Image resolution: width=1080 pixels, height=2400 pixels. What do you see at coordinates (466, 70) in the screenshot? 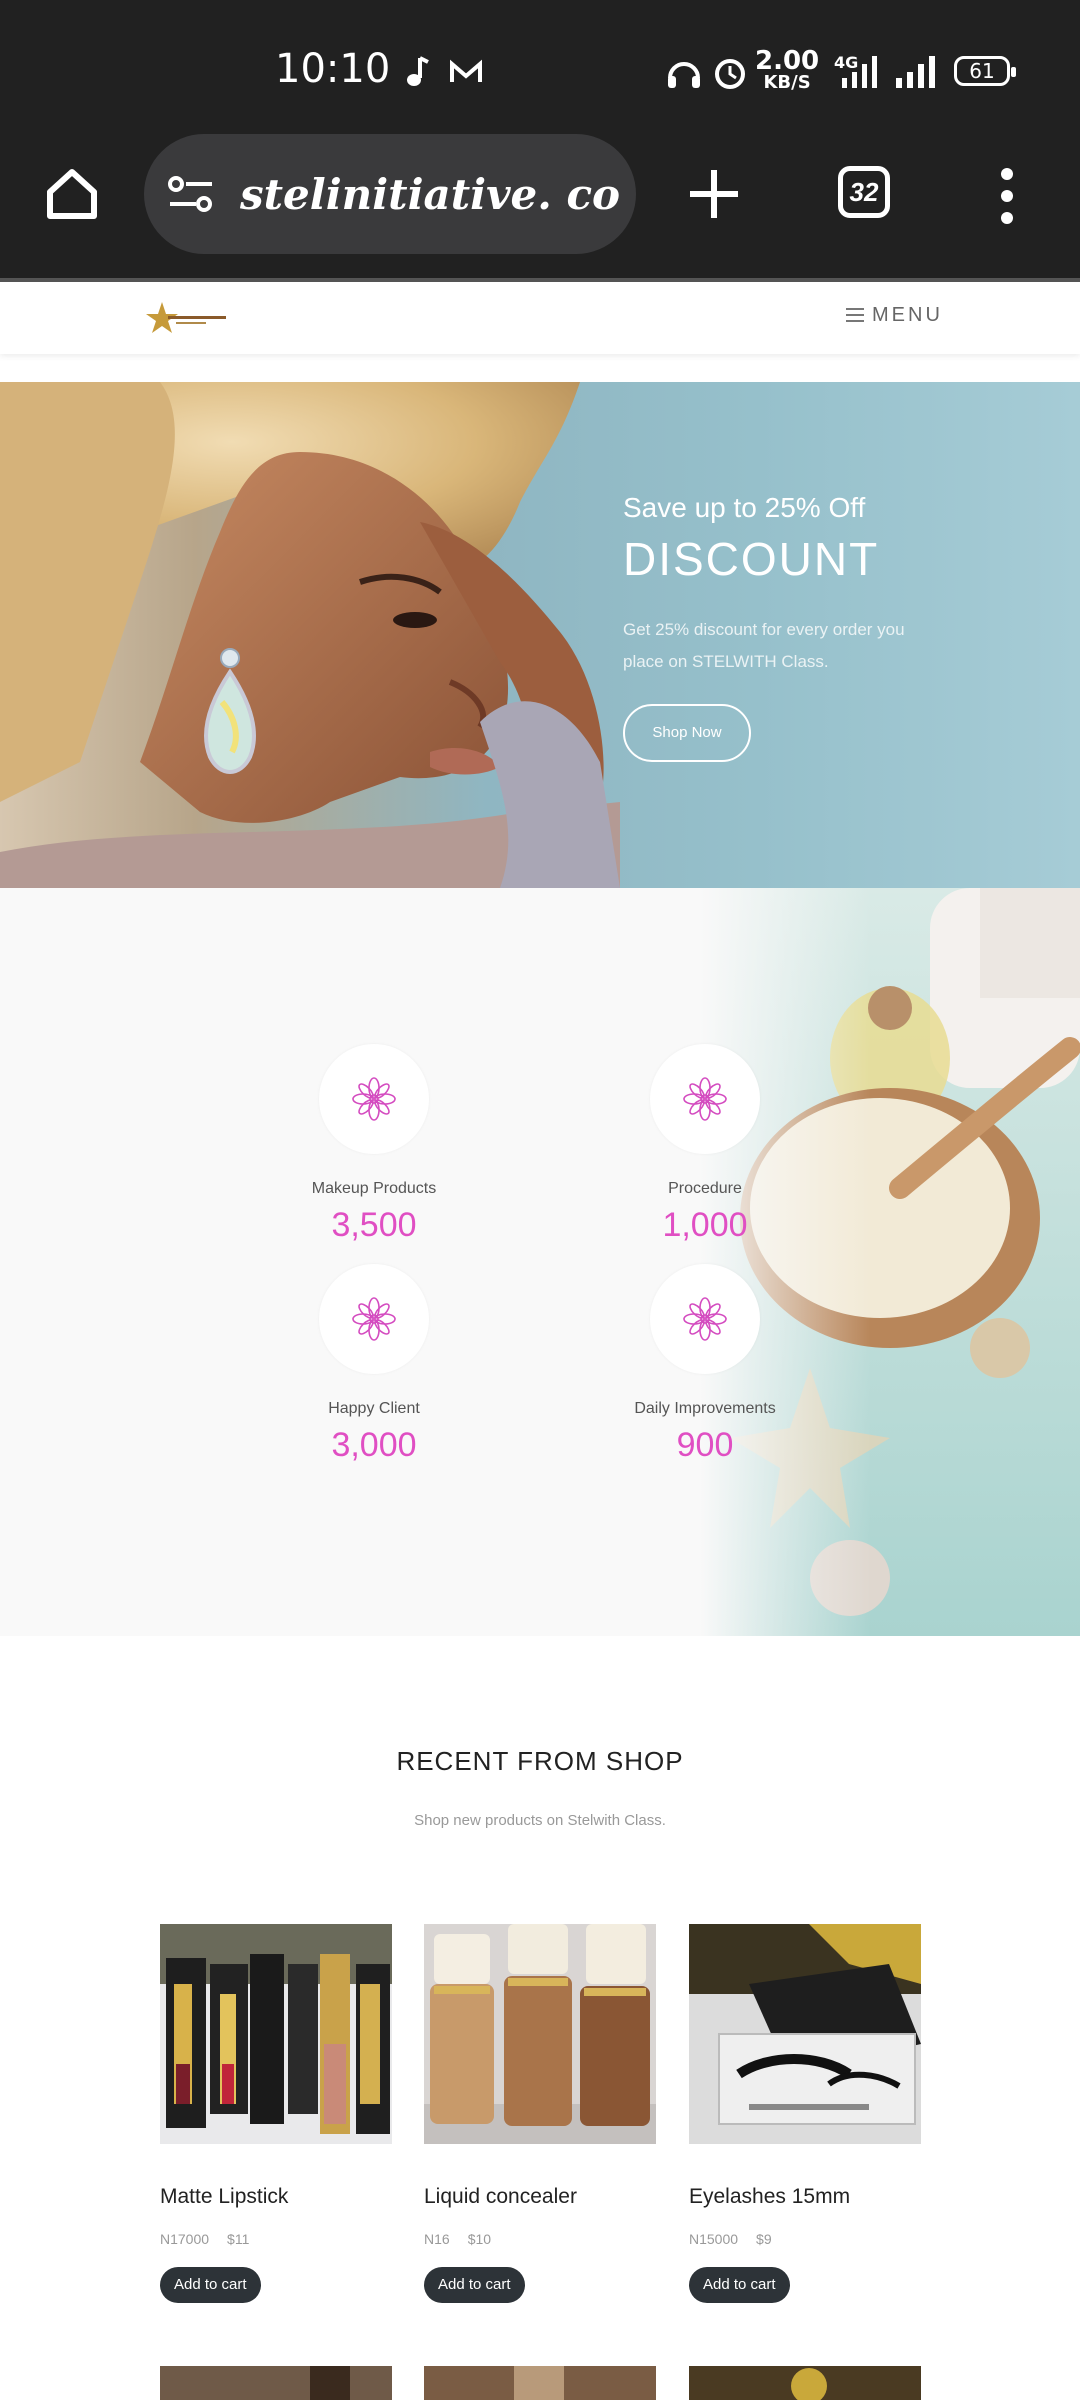
I see `gmail-icon` at bounding box center [466, 70].